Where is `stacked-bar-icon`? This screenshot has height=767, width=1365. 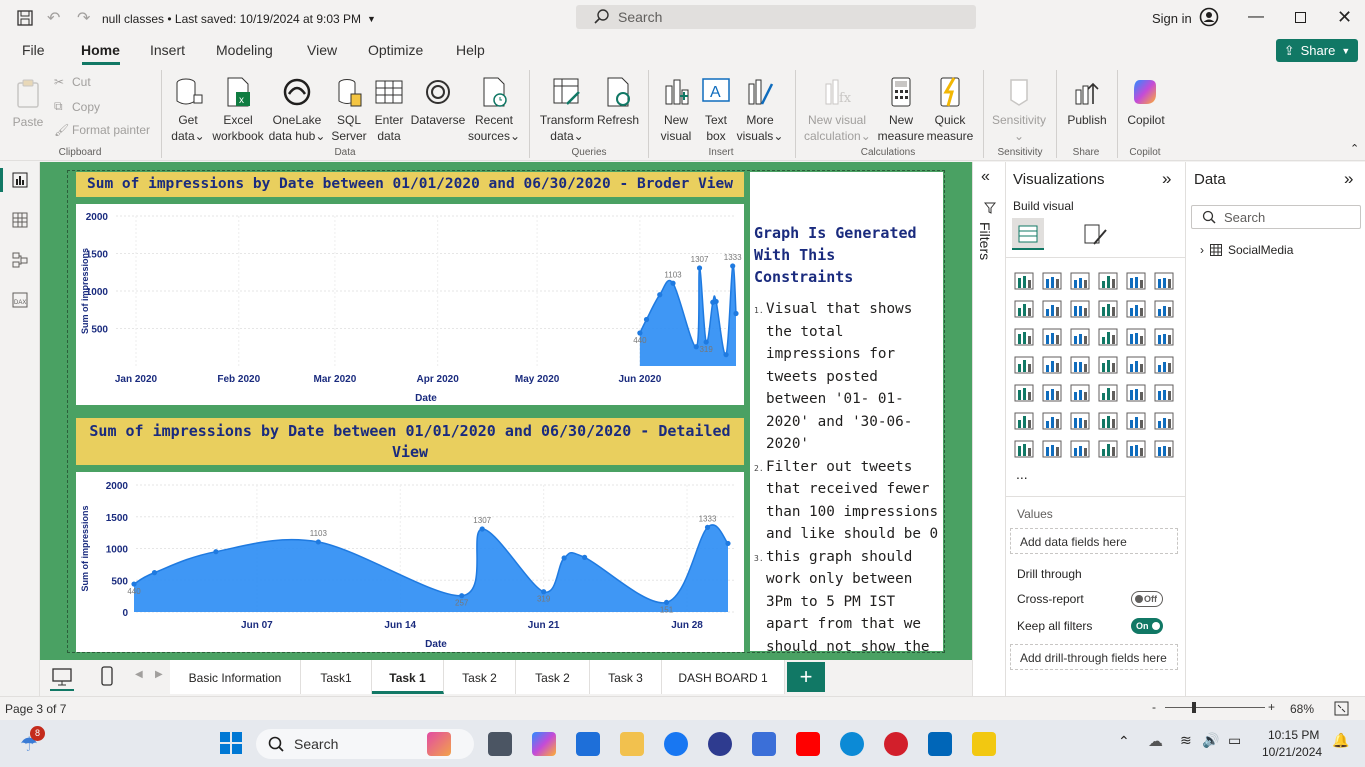
stacked-bar-icon is located at coordinates (1024, 281).